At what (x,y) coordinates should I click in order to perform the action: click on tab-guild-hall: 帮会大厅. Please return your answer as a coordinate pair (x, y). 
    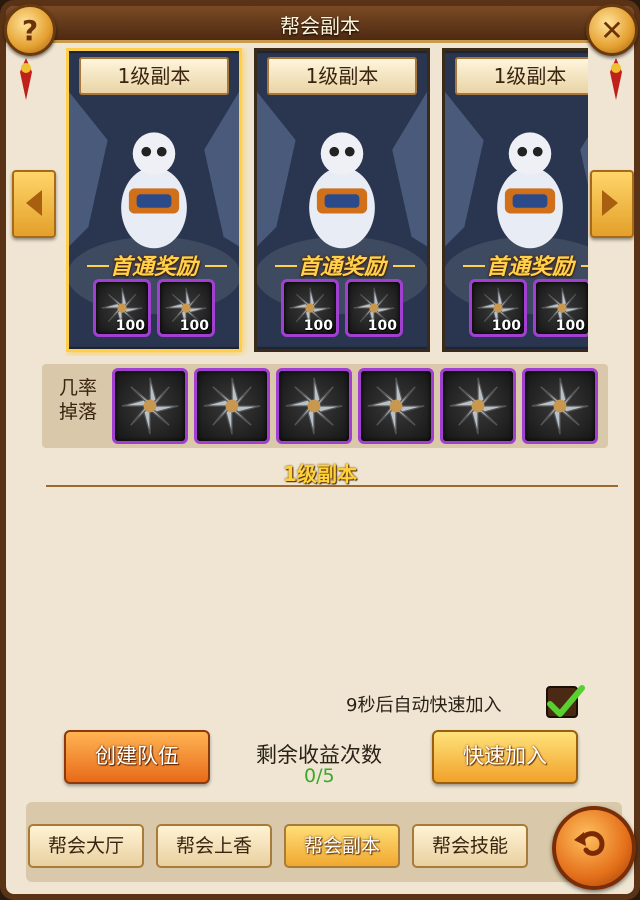
    Looking at the image, I should click on (86, 846).